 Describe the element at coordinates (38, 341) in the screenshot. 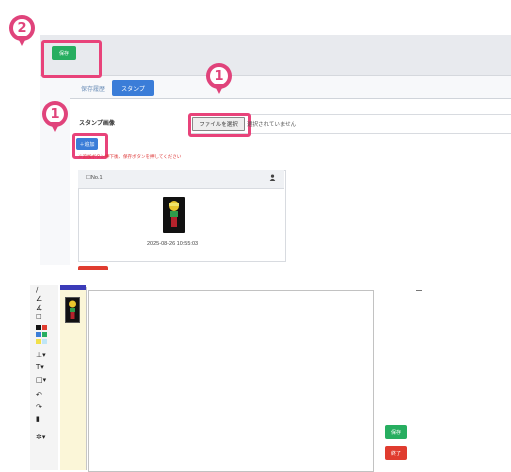

I see `color-yellow-swatch` at that location.